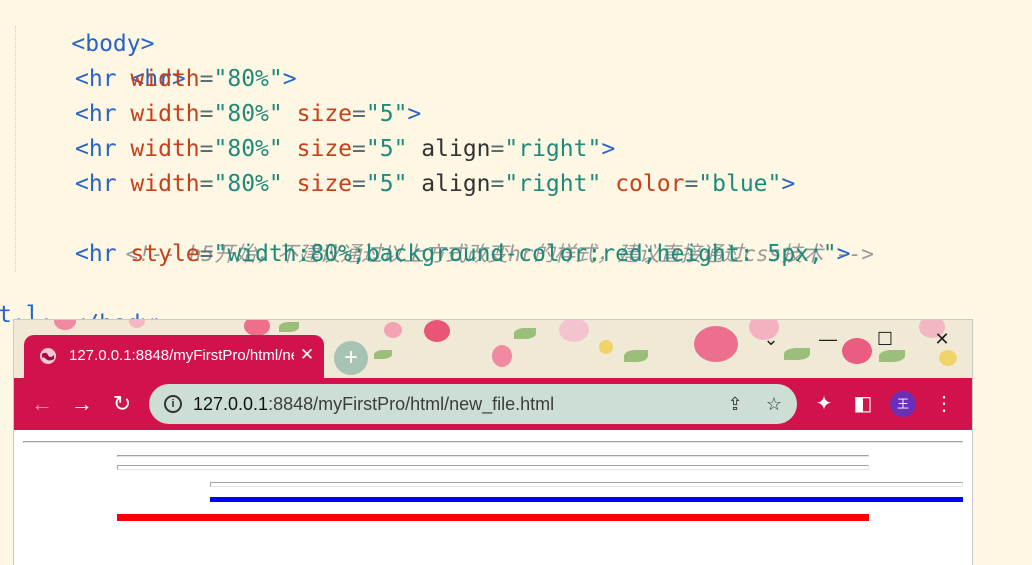 The image size is (1032, 565). I want to click on back-button: ←, so click(42, 404).